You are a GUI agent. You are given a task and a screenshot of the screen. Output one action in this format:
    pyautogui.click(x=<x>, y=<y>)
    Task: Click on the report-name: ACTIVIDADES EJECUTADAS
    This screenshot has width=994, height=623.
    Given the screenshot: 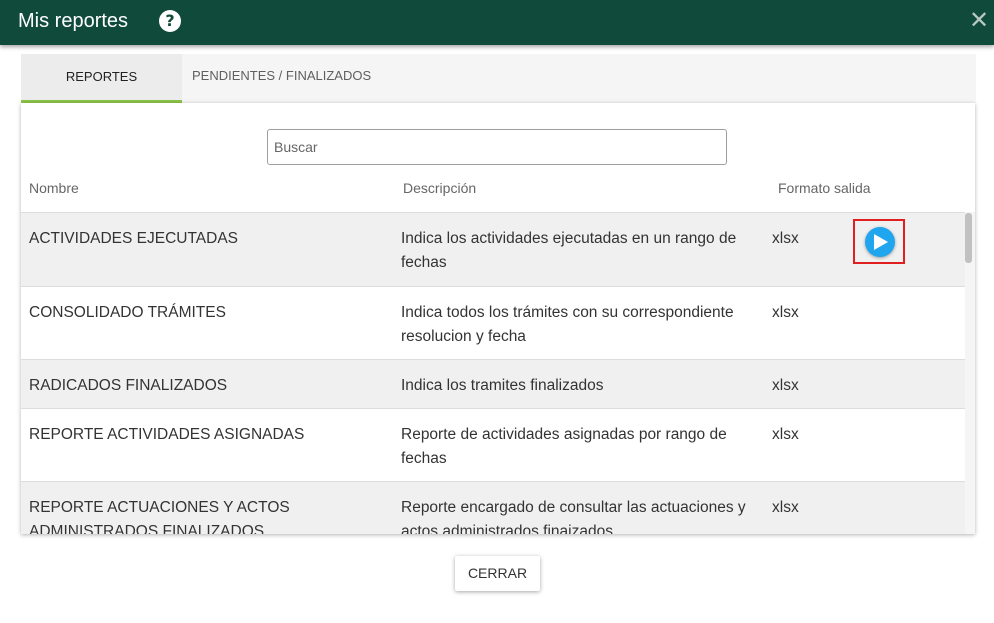 What is the action you would take?
    pyautogui.click(x=134, y=238)
    